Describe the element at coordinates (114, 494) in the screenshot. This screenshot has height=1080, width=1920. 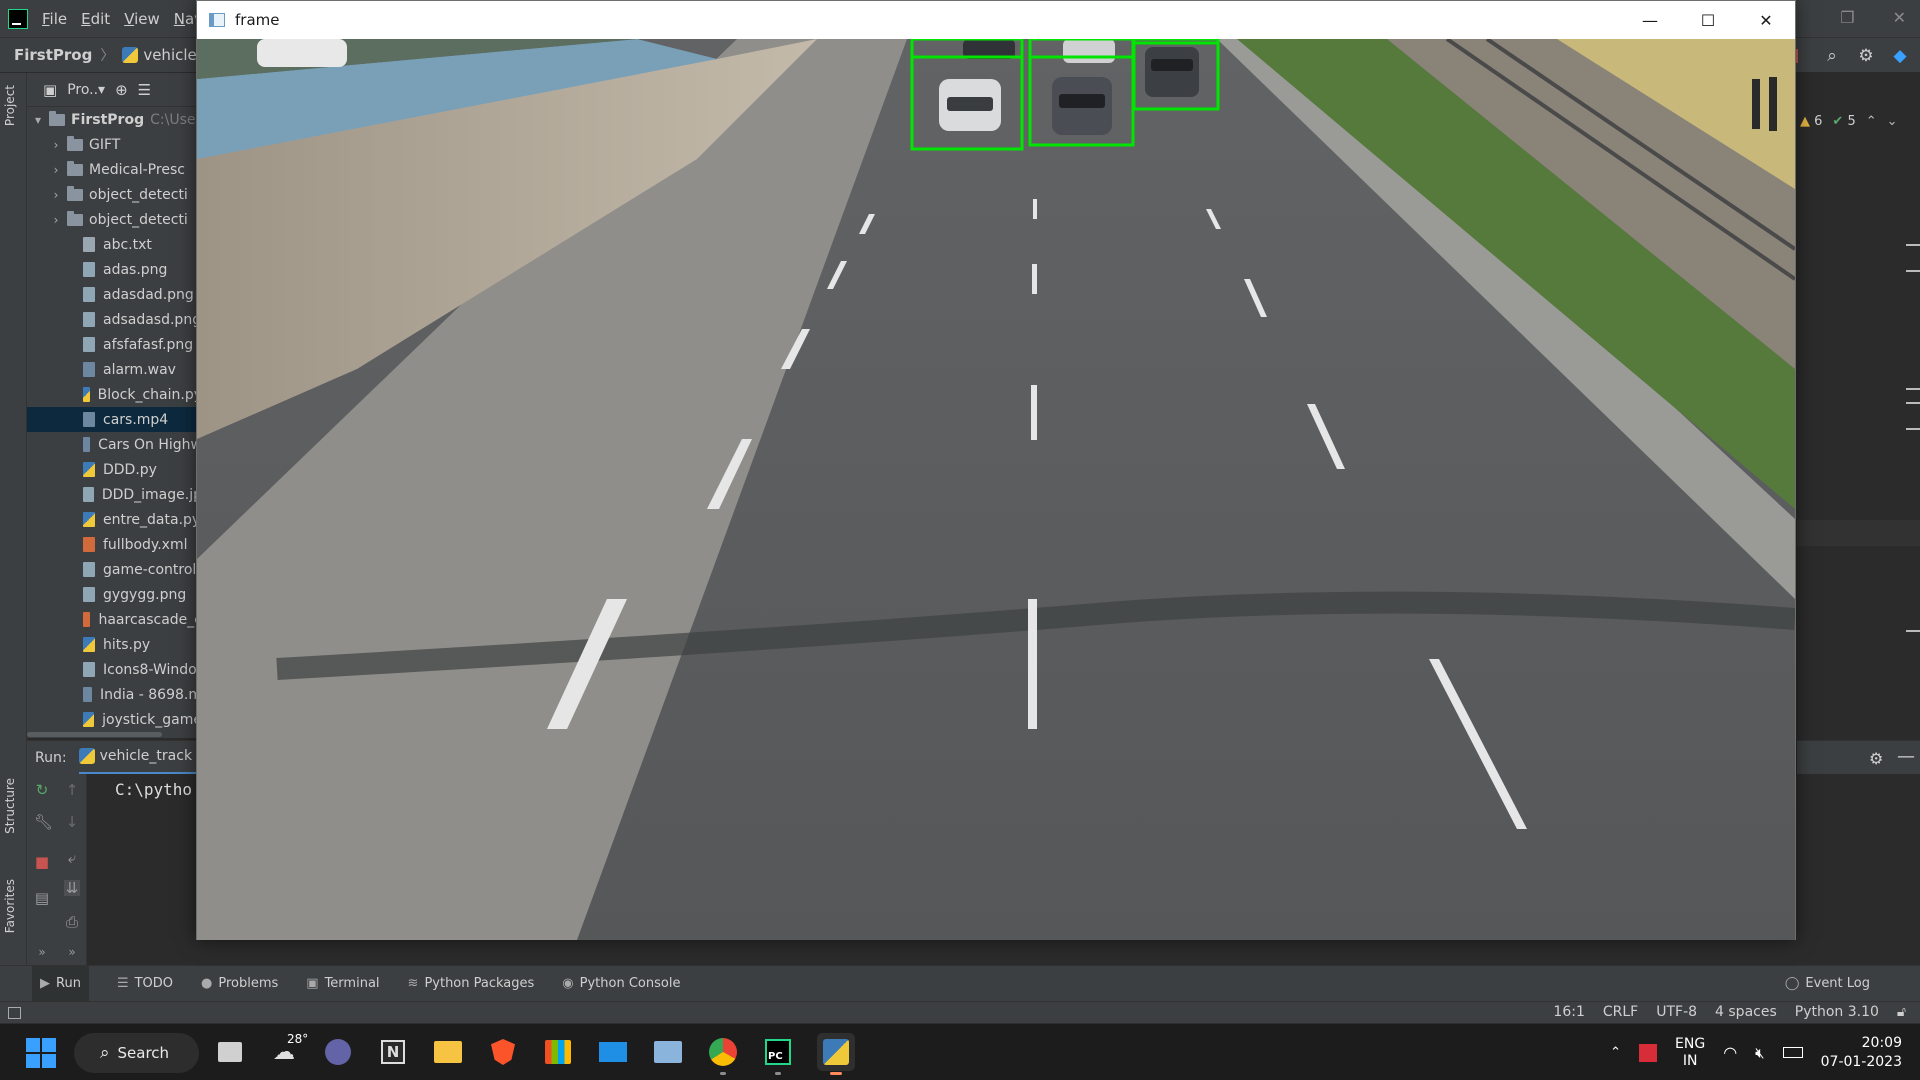
I see `tree-file: DDD_image.jp` at that location.